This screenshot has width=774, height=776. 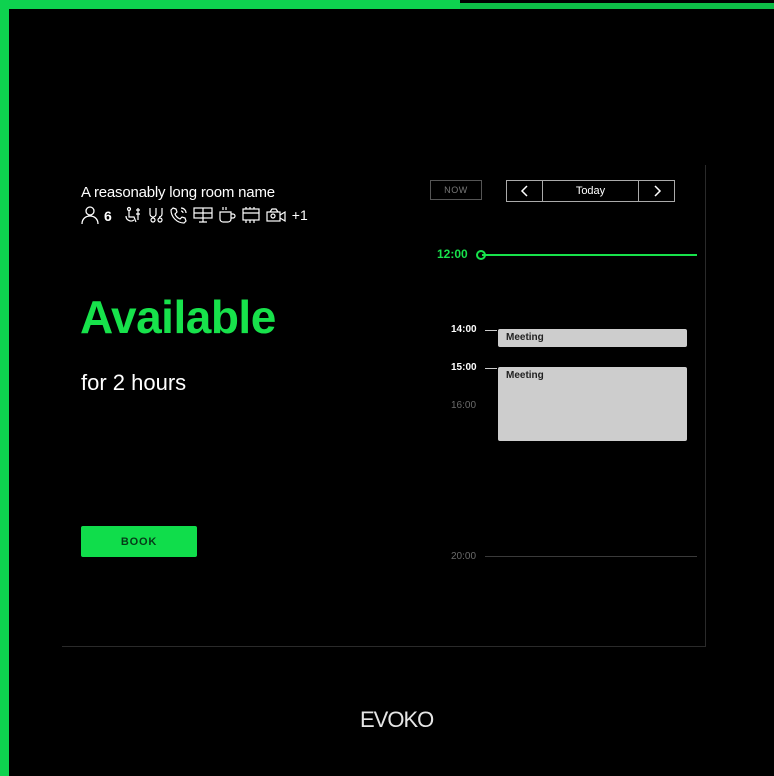 What do you see at coordinates (132, 214) in the screenshot?
I see `accessibility-icon` at bounding box center [132, 214].